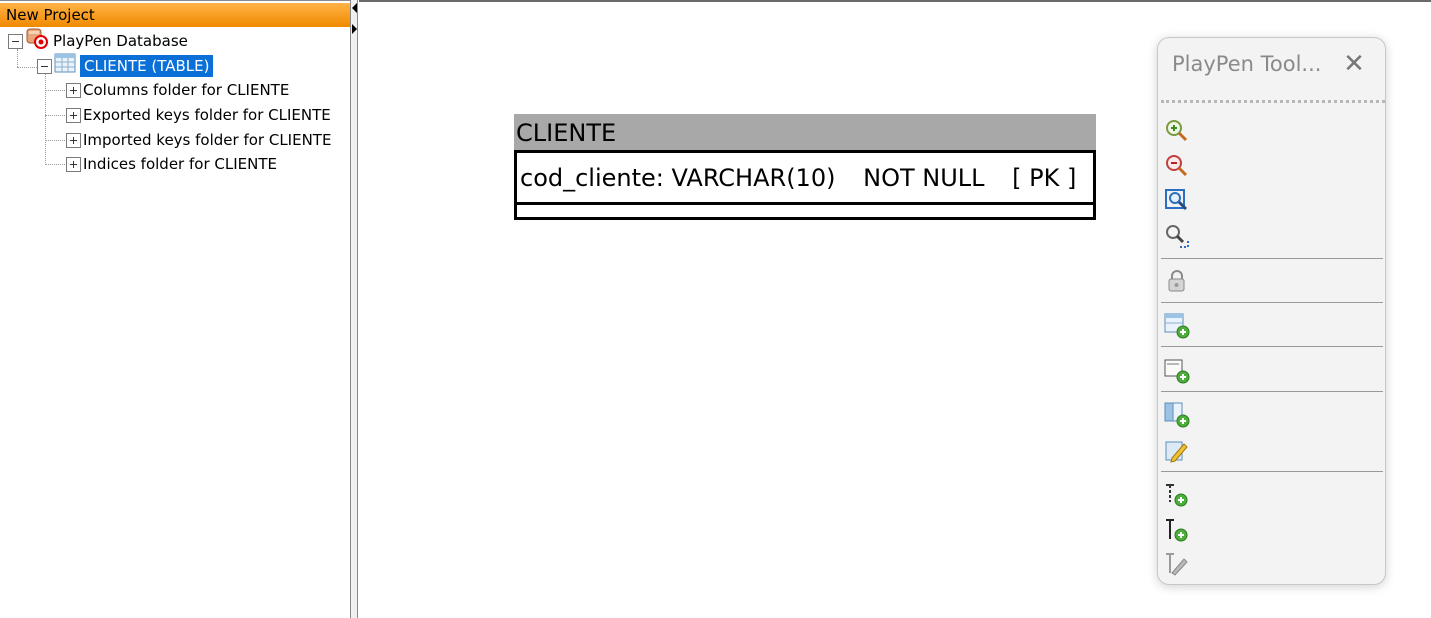  Describe the element at coordinates (37, 41) in the screenshot. I see `database-icon` at that location.